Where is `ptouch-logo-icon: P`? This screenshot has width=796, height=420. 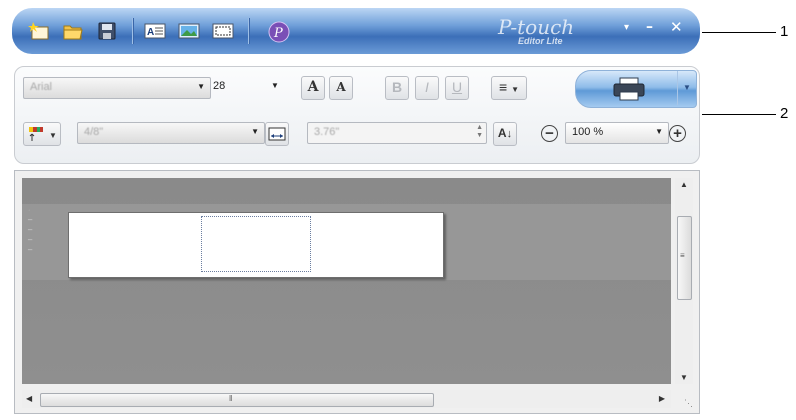 ptouch-logo-icon: P is located at coordinates (279, 32).